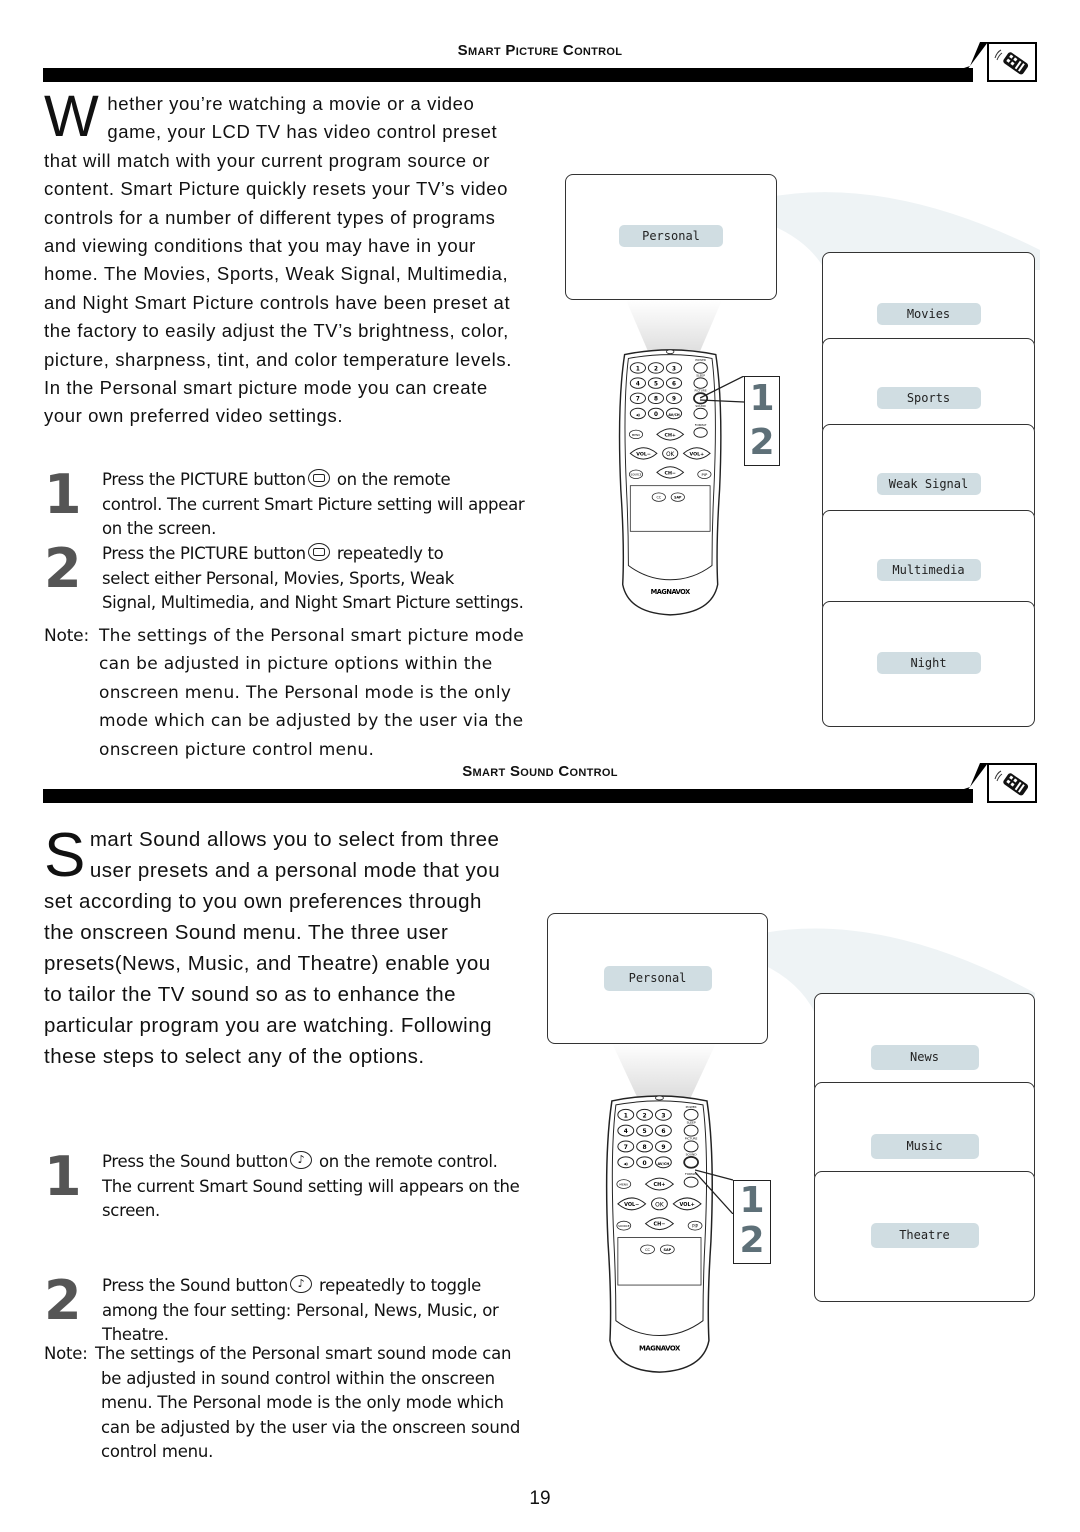 This screenshot has height=1532, width=1080. Describe the element at coordinates (540, 63) in the screenshot. I see `section-header-picture: Smart Picture Control` at that location.